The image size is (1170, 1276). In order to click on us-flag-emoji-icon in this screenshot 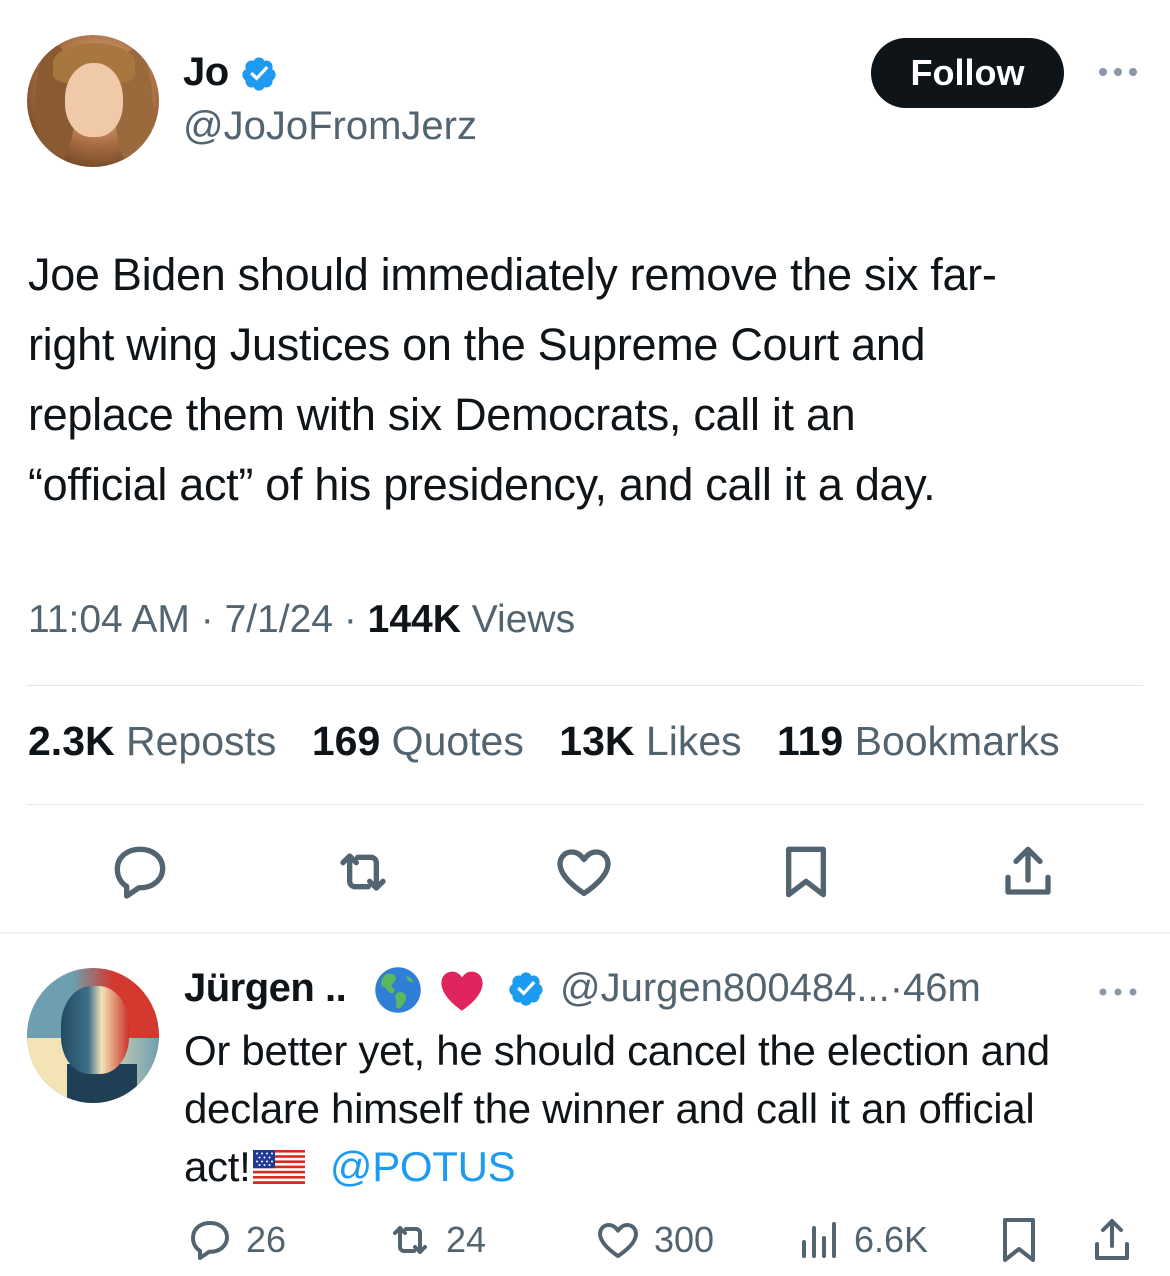, I will do `click(278, 1167)`.